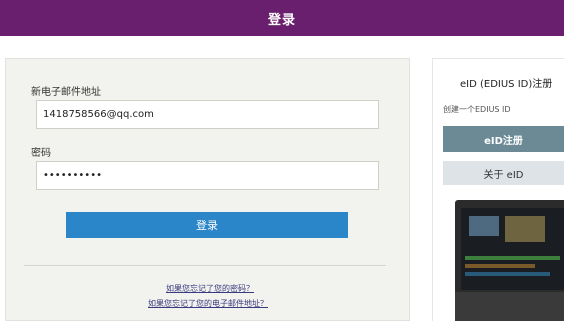 The image size is (564, 321). I want to click on eid-title: eID (EDIUS ID)注册, so click(506, 84).